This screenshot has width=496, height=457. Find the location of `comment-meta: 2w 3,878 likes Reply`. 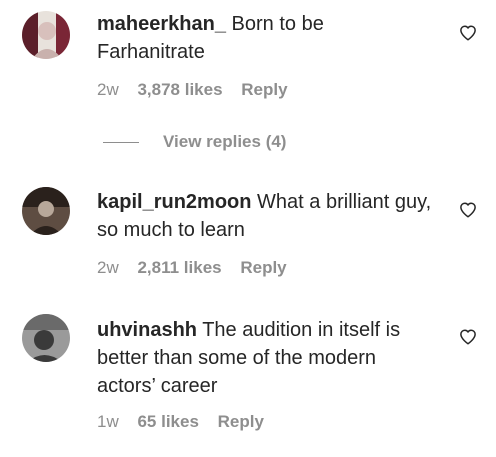

comment-meta: 2w 3,878 likes Reply is located at coordinates (199, 90).